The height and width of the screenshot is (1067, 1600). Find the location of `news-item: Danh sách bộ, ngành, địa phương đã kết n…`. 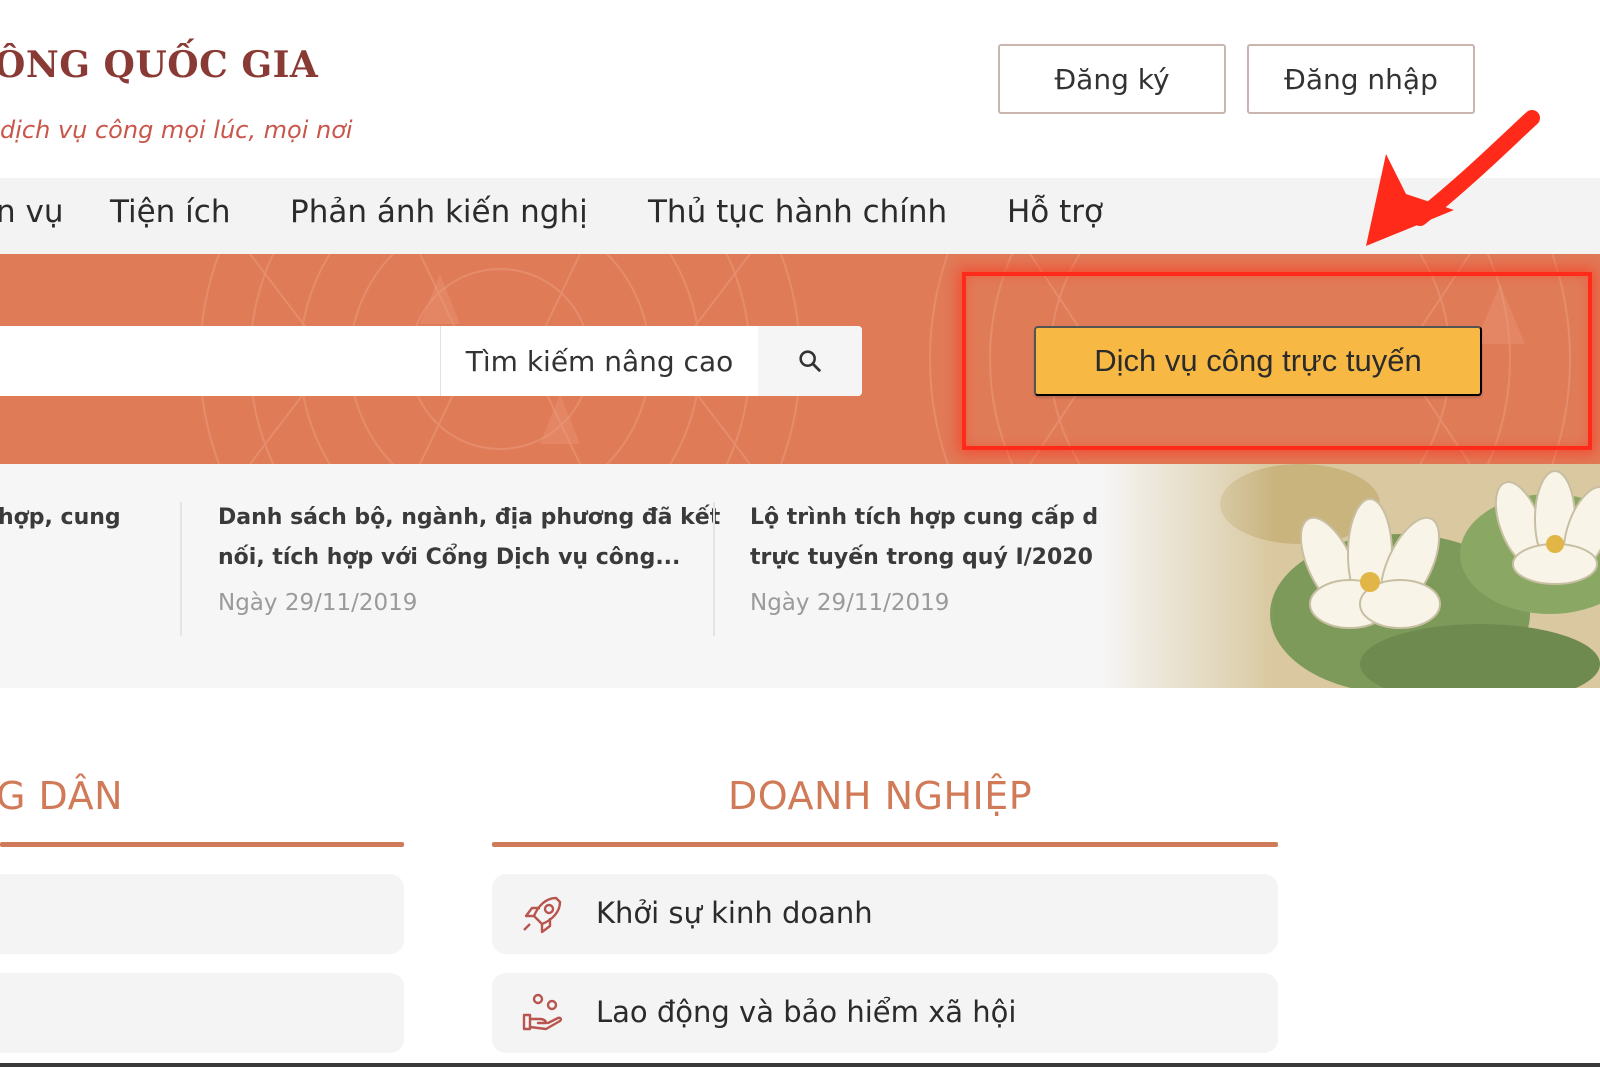

news-item: Danh sách bộ, ngành, địa phương đã kết n… is located at coordinates (469, 557).